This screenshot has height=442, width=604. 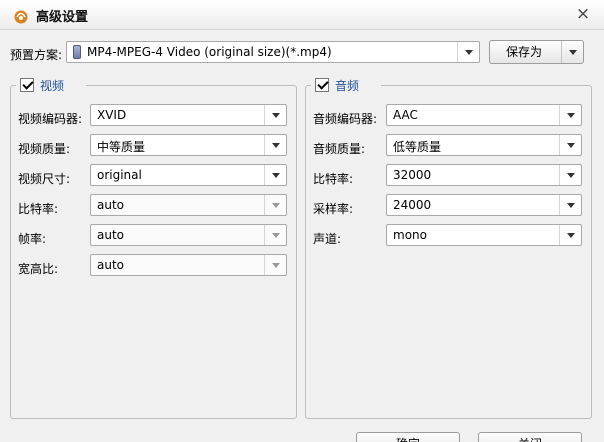 I want to click on app-logo-icon, so click(x=21, y=17).